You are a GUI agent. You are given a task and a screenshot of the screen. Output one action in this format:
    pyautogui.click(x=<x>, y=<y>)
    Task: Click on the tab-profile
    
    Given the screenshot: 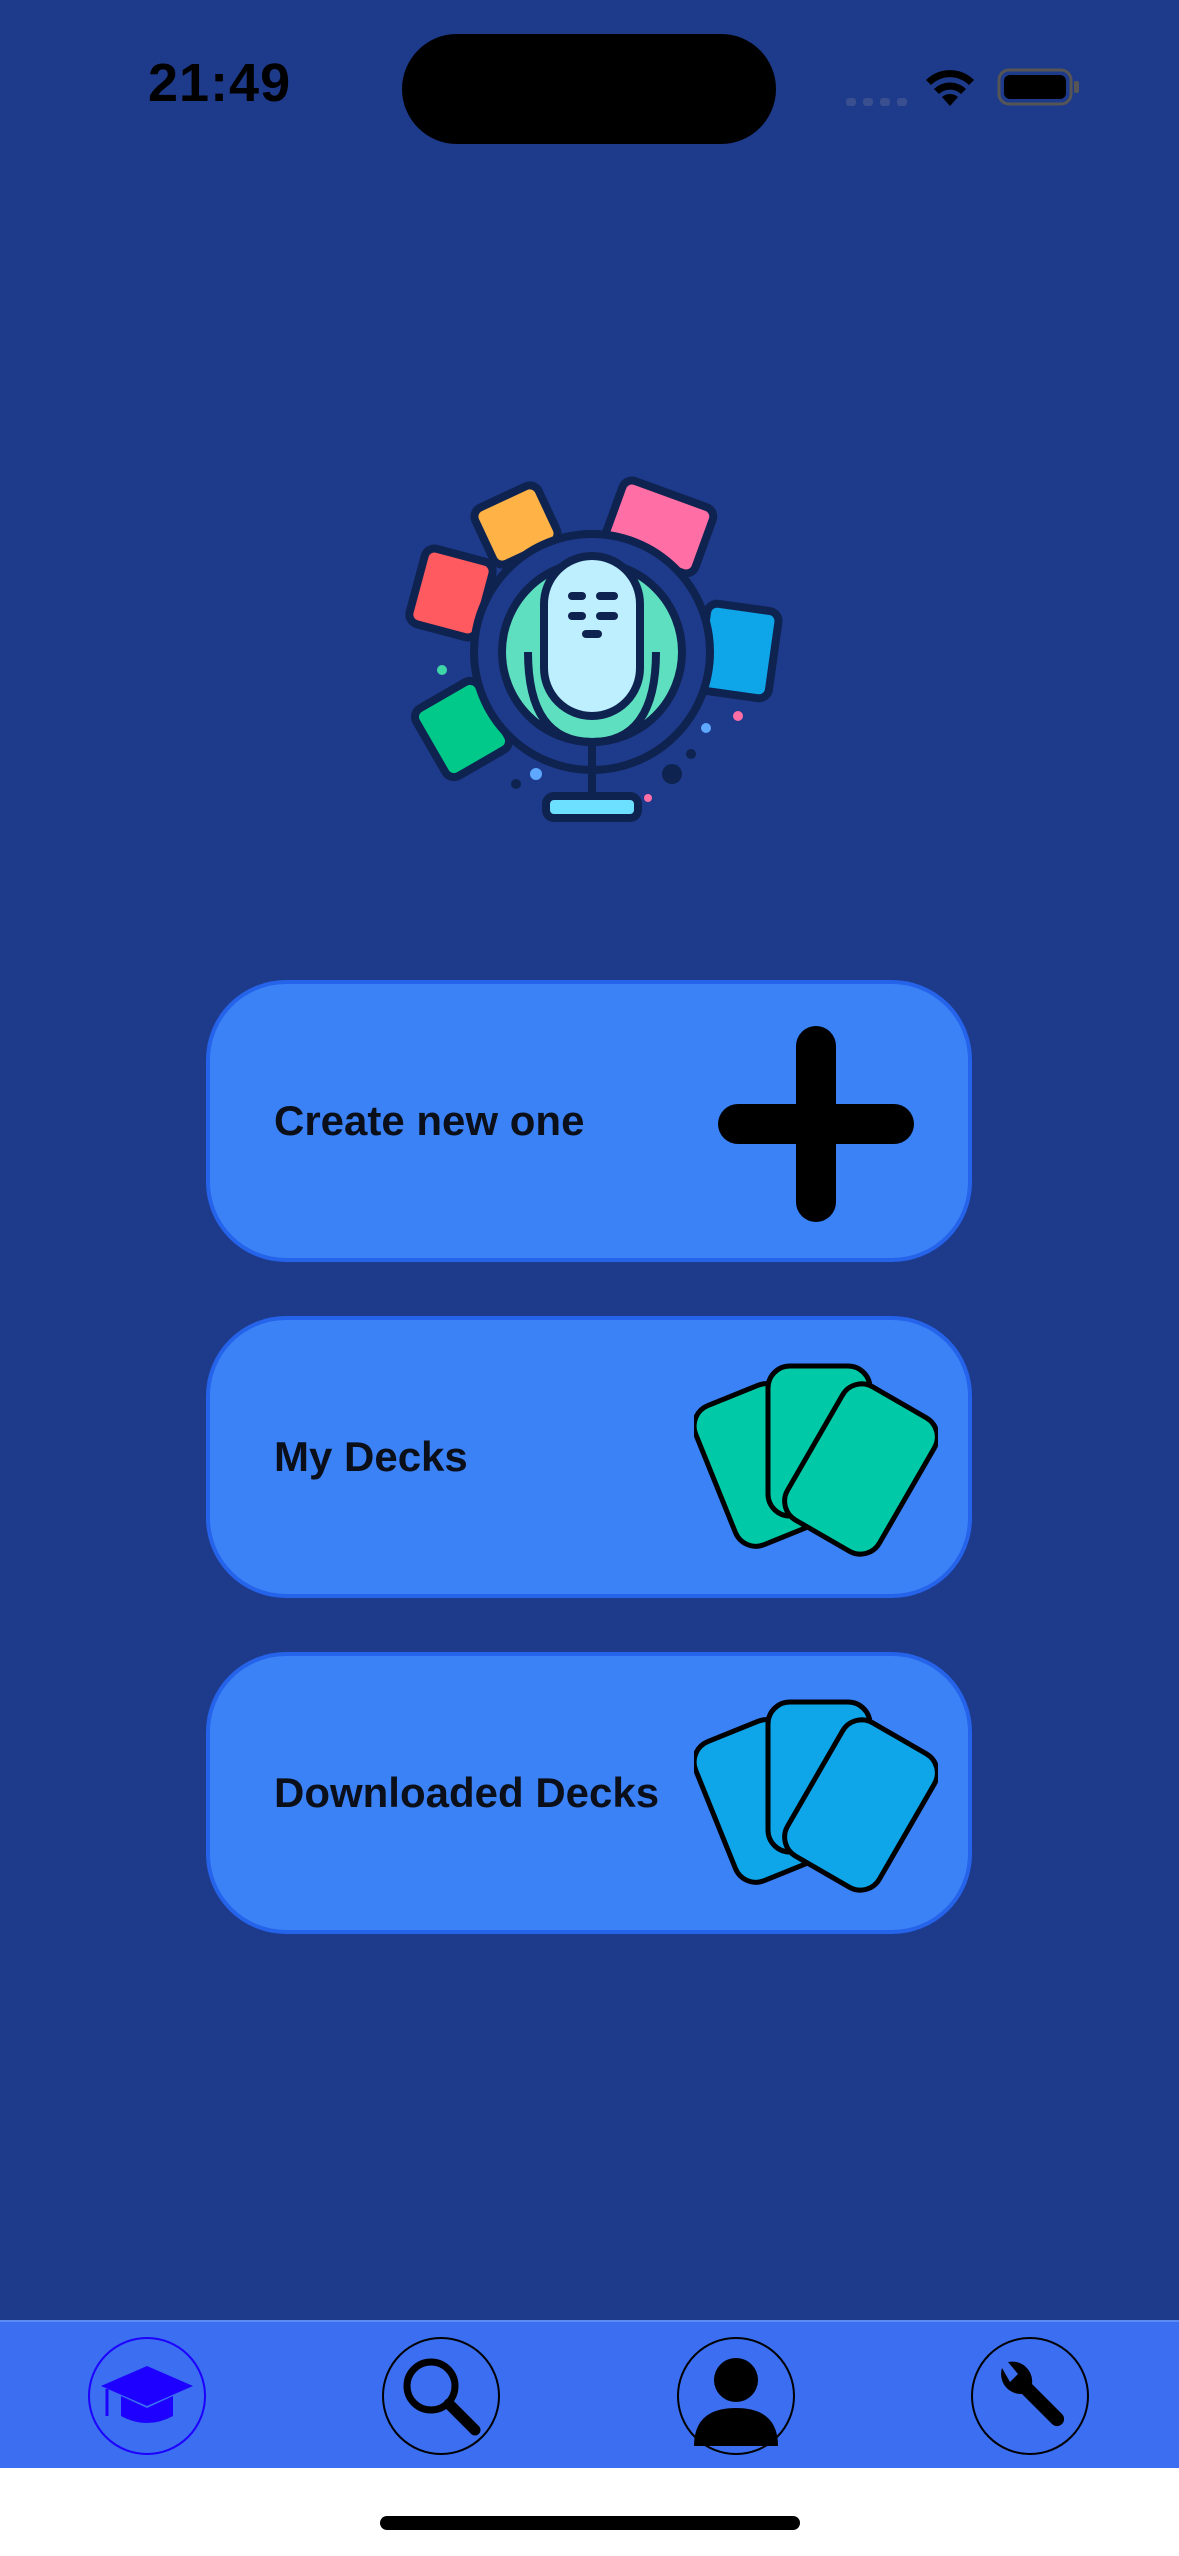 What is the action you would take?
    pyautogui.click(x=736, y=2396)
    